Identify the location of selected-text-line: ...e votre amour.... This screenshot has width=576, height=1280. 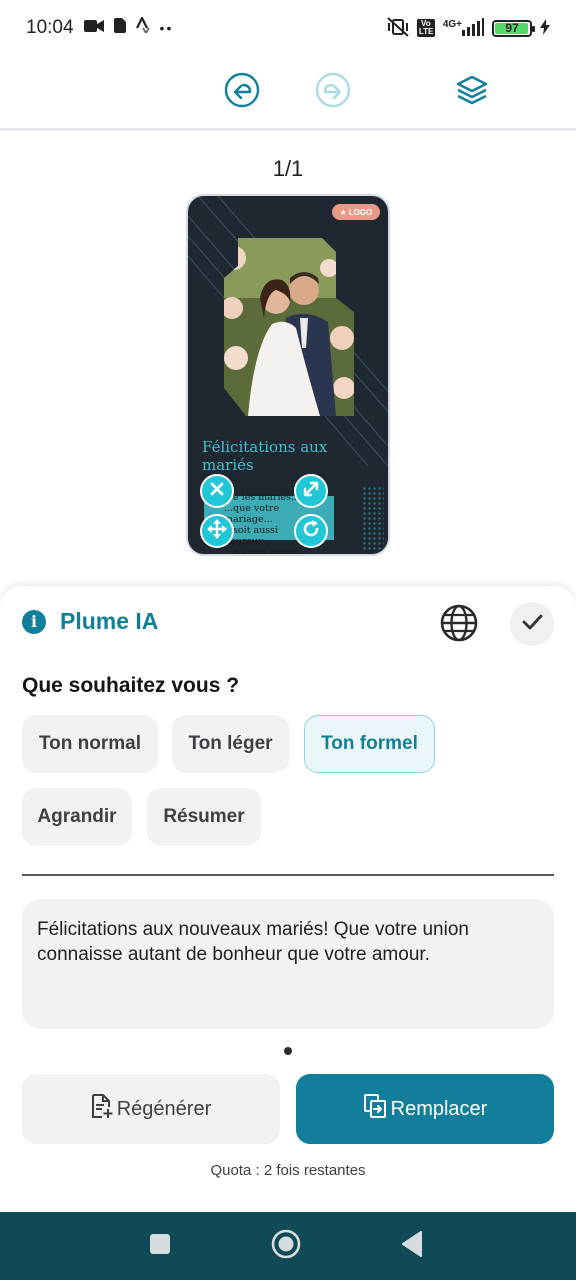
(266, 551).